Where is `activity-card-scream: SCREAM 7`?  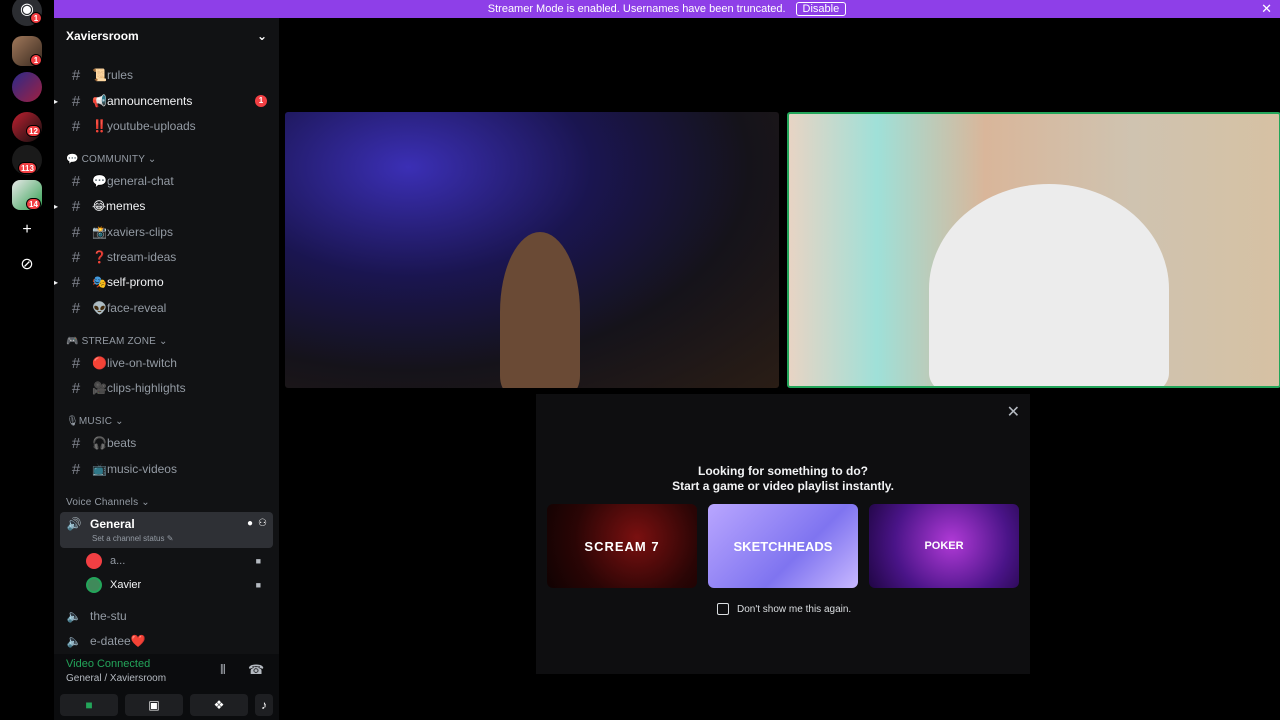
activity-card-scream: SCREAM 7 is located at coordinates (622, 546).